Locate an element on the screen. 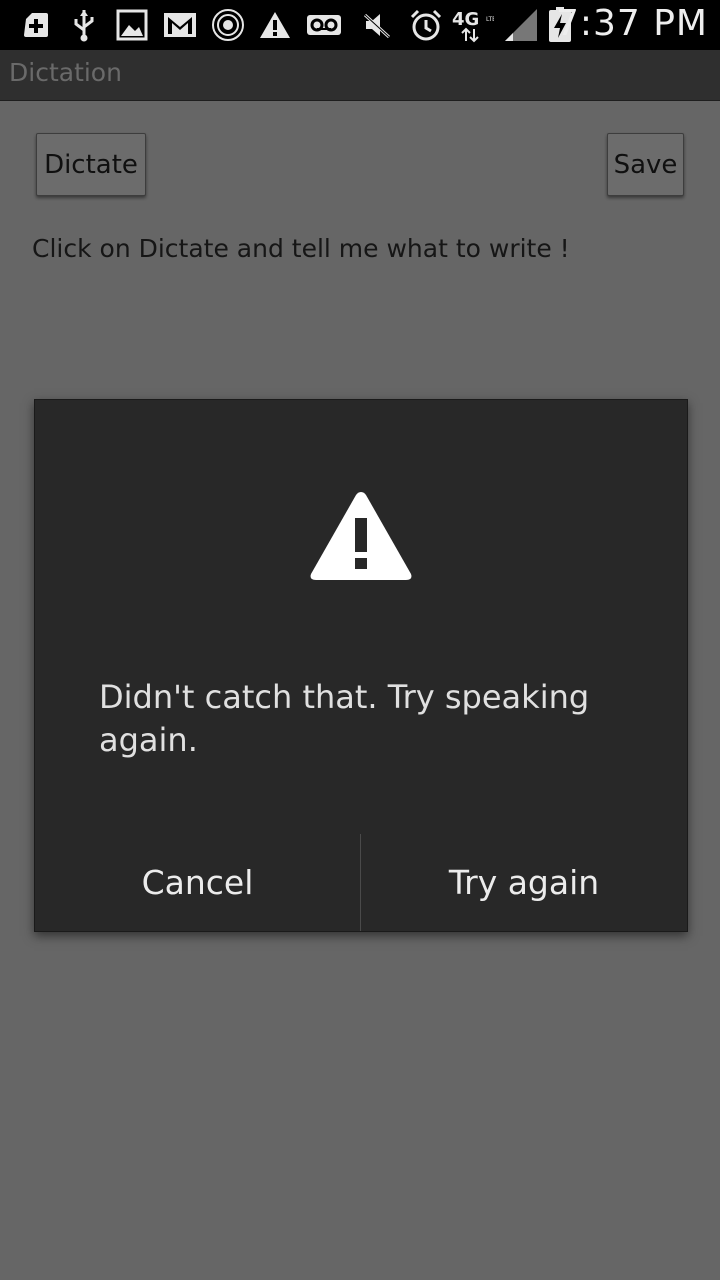 The image size is (720, 1280). image-icon is located at coordinates (132, 25).